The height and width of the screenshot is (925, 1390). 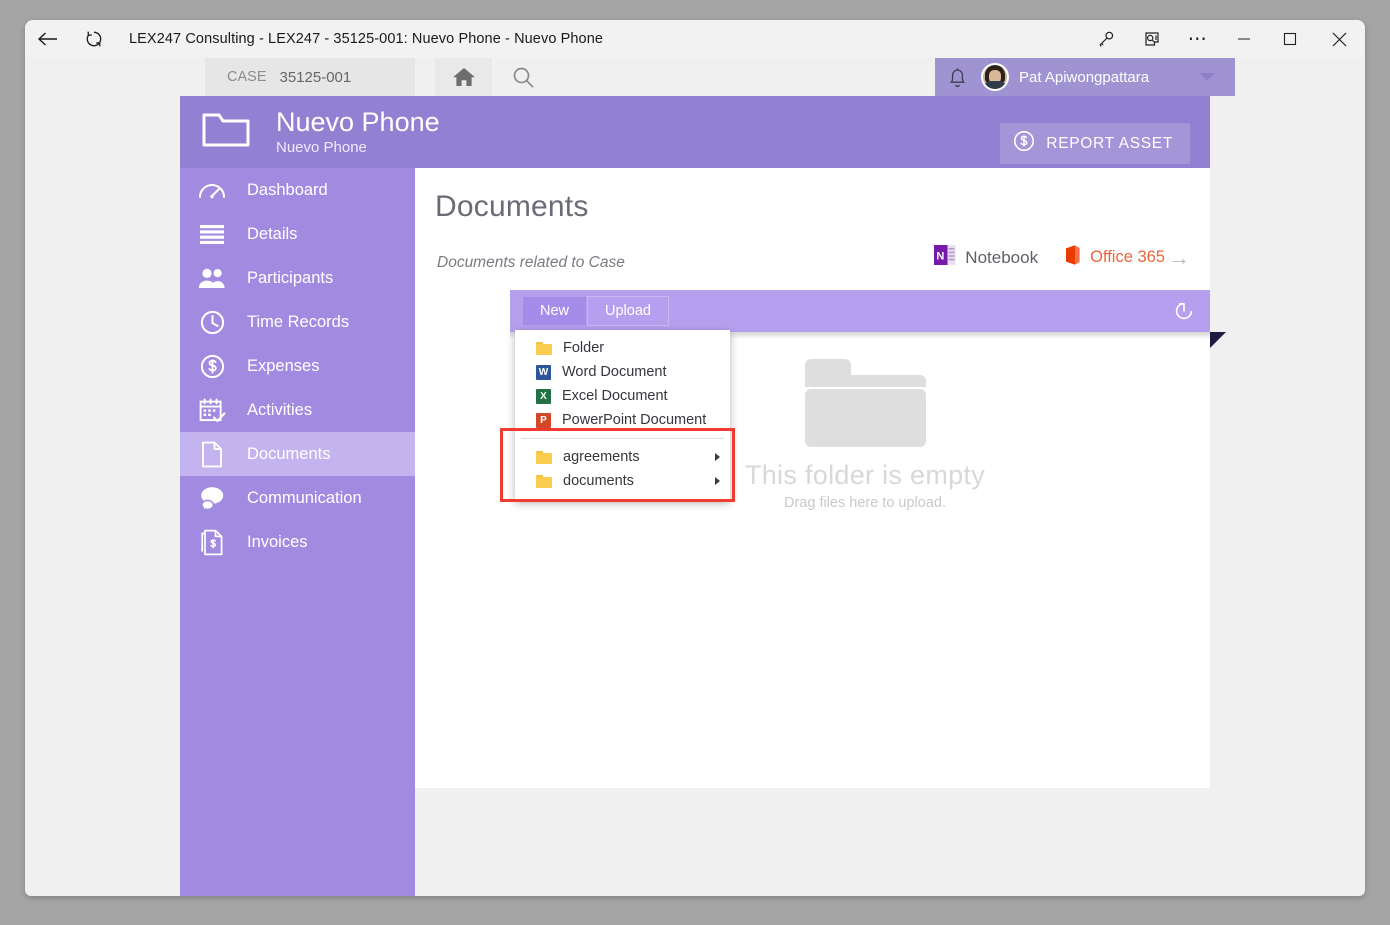 I want to click on home-icon, so click(x=463, y=77).